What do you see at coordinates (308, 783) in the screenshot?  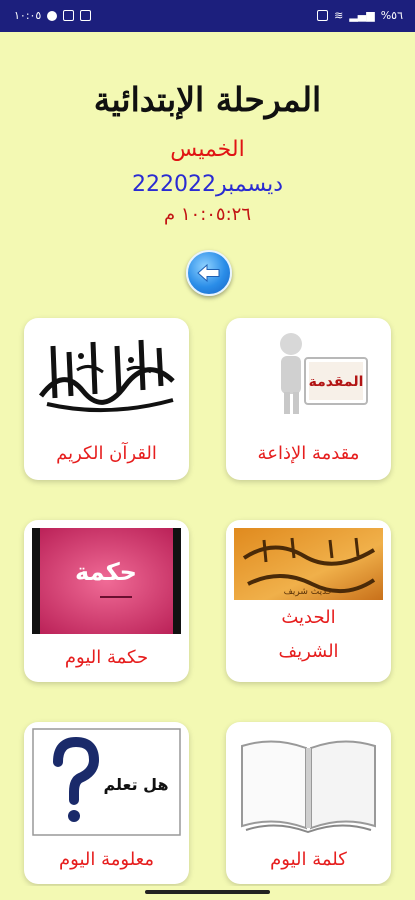 I see `open-book-icon` at bounding box center [308, 783].